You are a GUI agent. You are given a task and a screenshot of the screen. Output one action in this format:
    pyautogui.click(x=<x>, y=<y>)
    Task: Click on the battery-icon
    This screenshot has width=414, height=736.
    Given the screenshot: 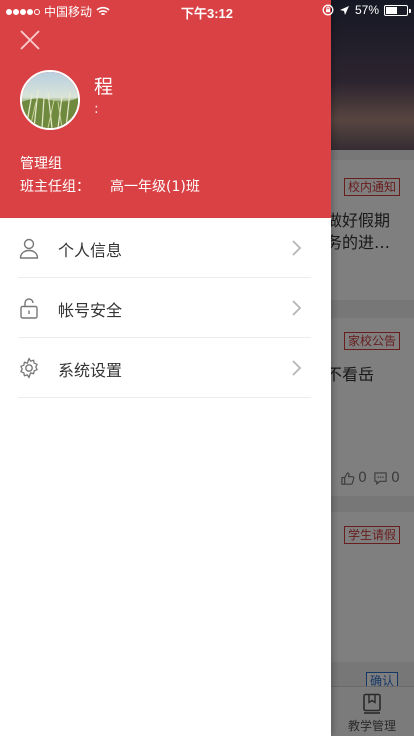 What is the action you would take?
    pyautogui.click(x=397, y=10)
    